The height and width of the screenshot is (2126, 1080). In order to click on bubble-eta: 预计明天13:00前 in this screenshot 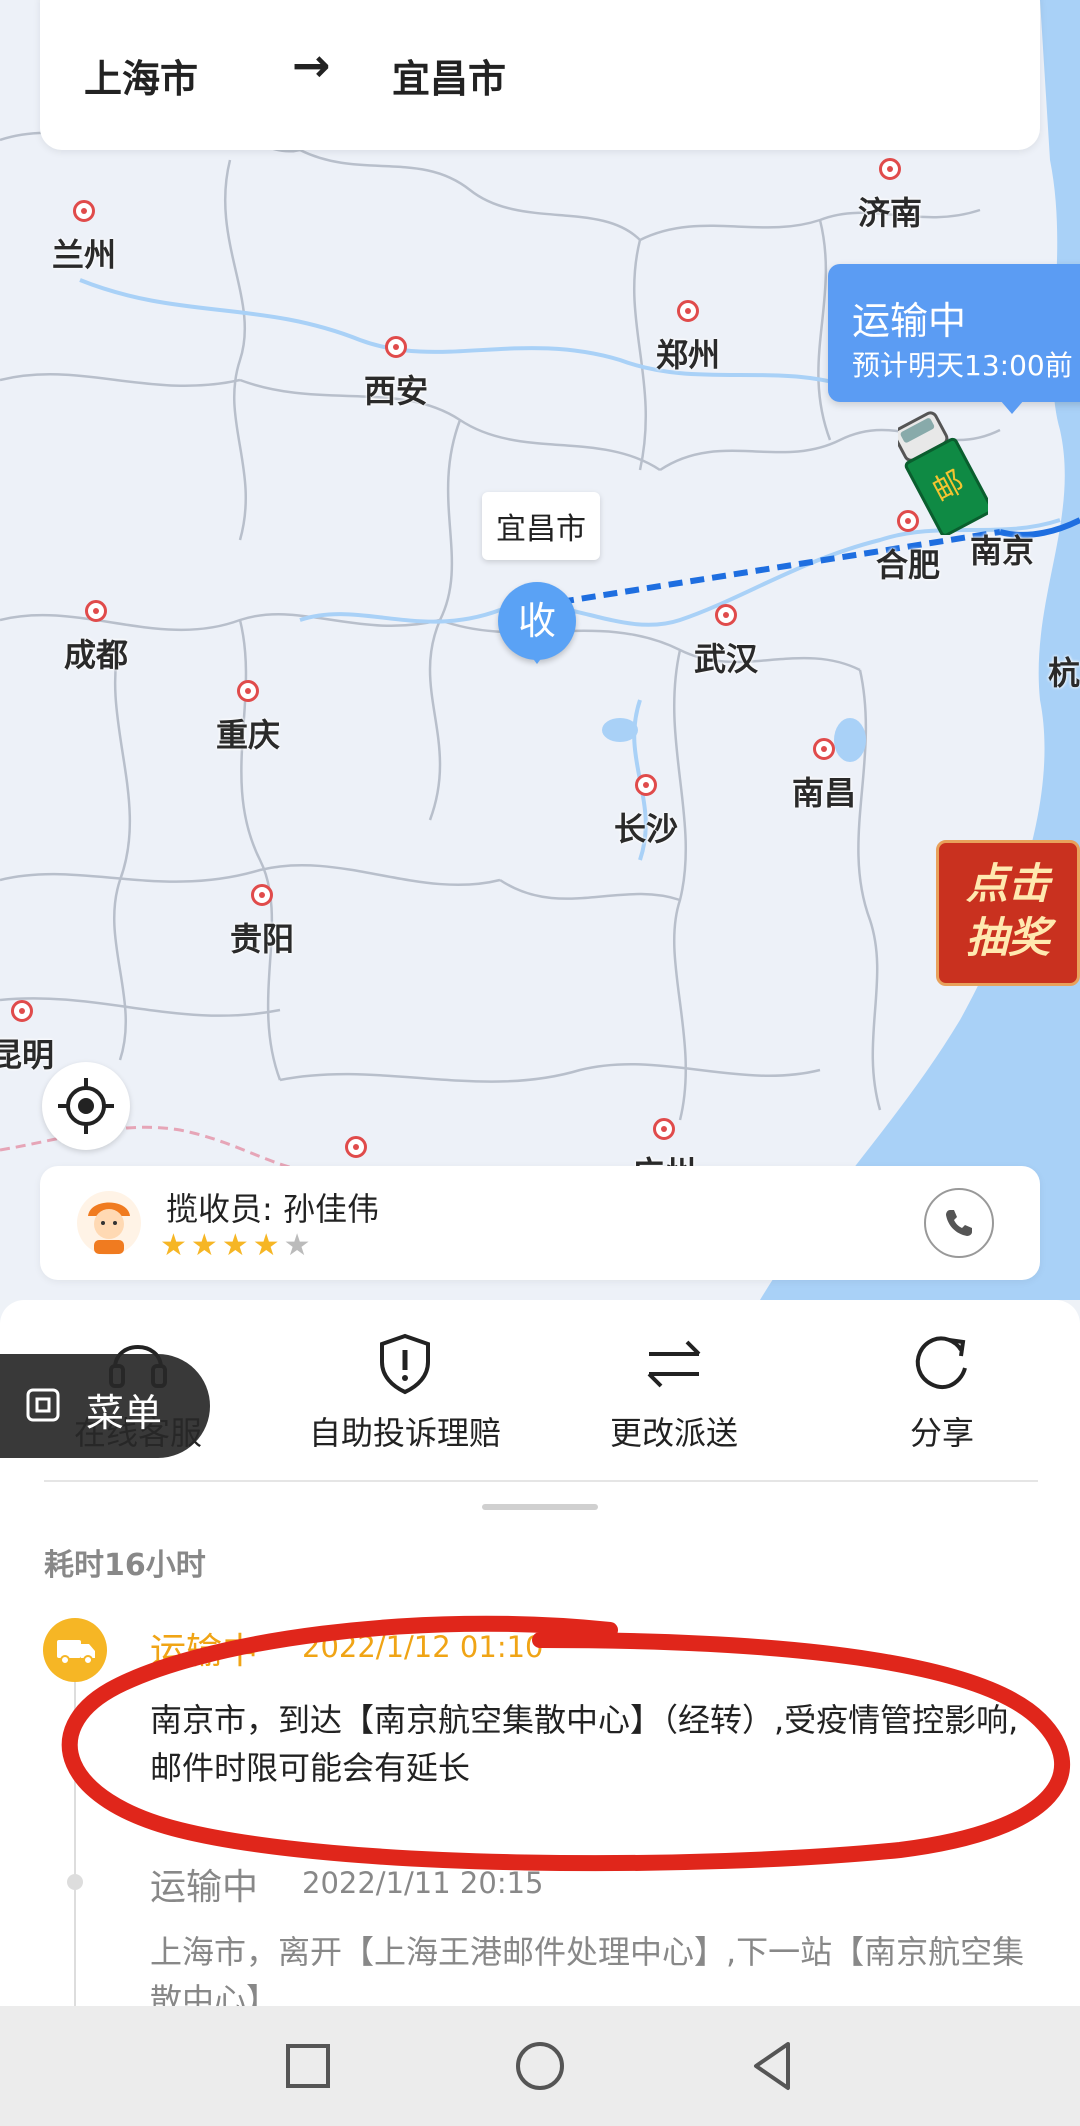, I will do `click(962, 365)`.